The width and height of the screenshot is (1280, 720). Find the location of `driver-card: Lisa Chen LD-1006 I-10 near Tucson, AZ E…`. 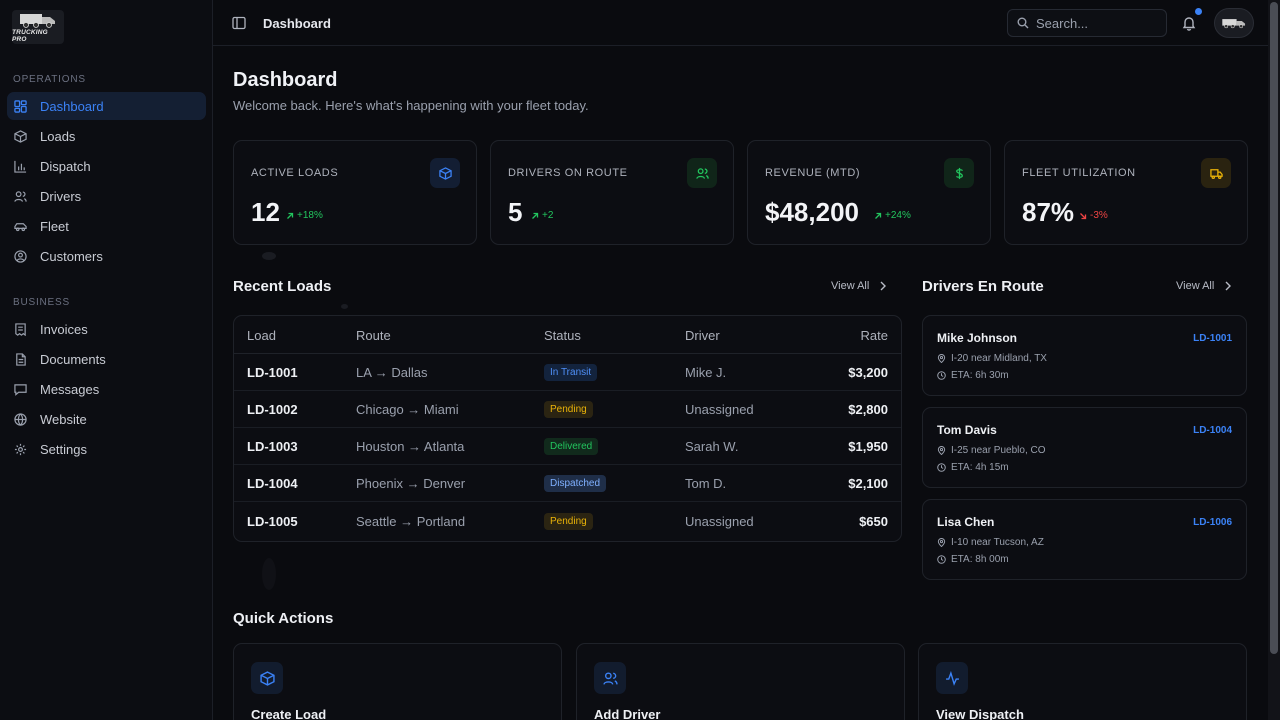

driver-card: Lisa Chen LD-1006 I-10 near Tucson, AZ E… is located at coordinates (1084, 539).